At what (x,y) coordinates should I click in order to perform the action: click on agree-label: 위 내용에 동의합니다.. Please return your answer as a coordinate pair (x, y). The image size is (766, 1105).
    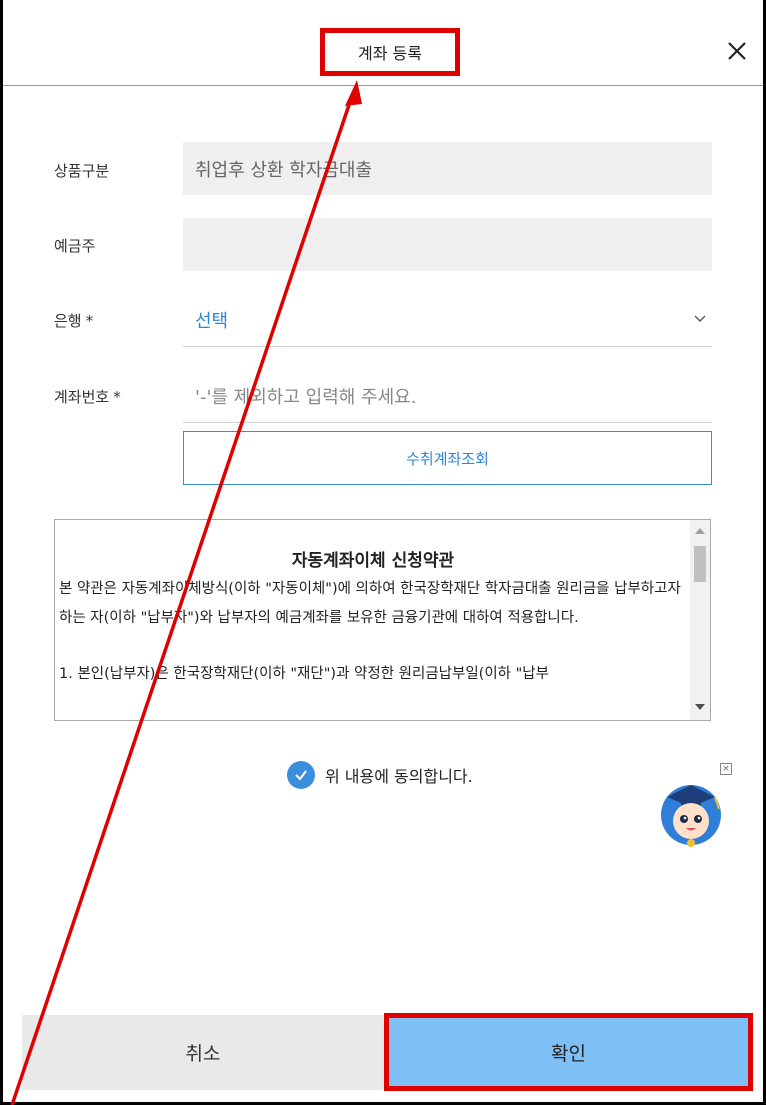
    Looking at the image, I should click on (399, 776).